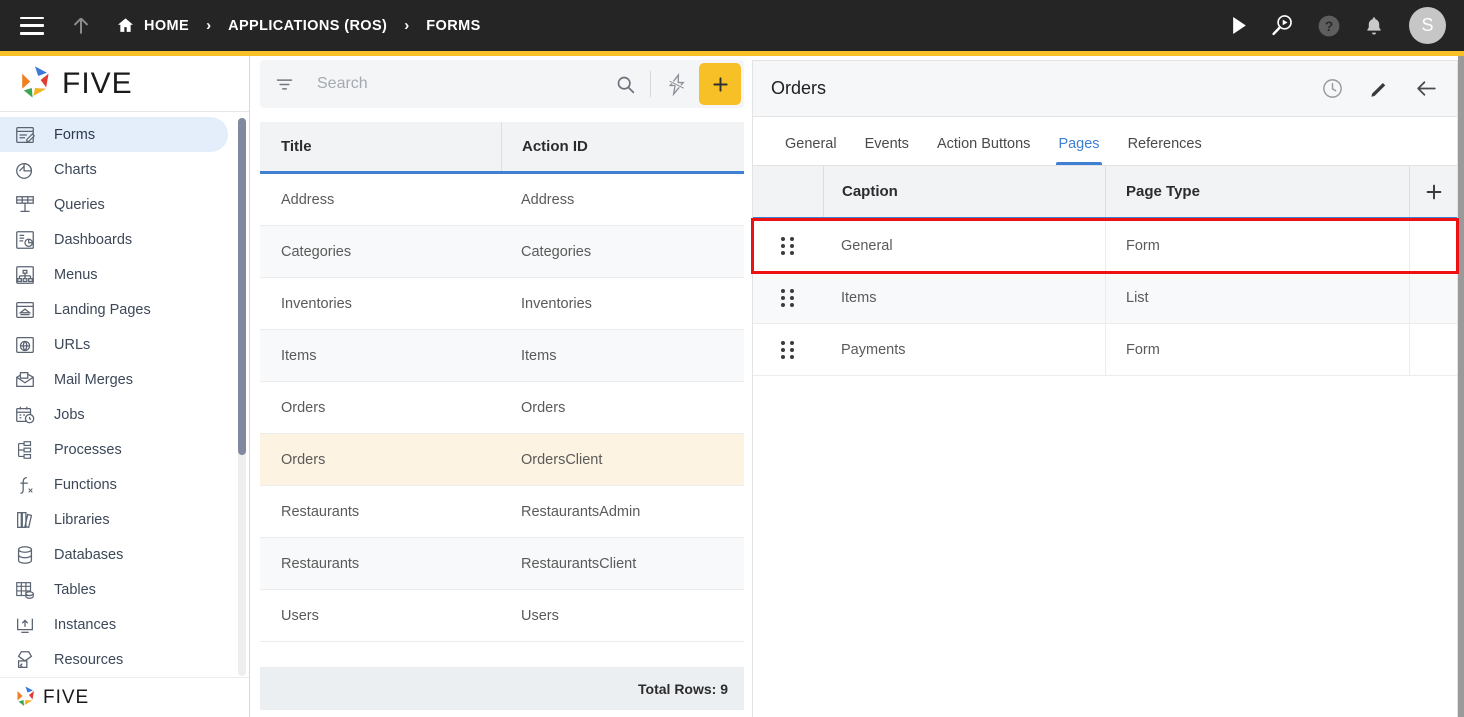 Image resolution: width=1464 pixels, height=717 pixels. Describe the element at coordinates (25, 625) in the screenshot. I see `instances-icon` at that location.